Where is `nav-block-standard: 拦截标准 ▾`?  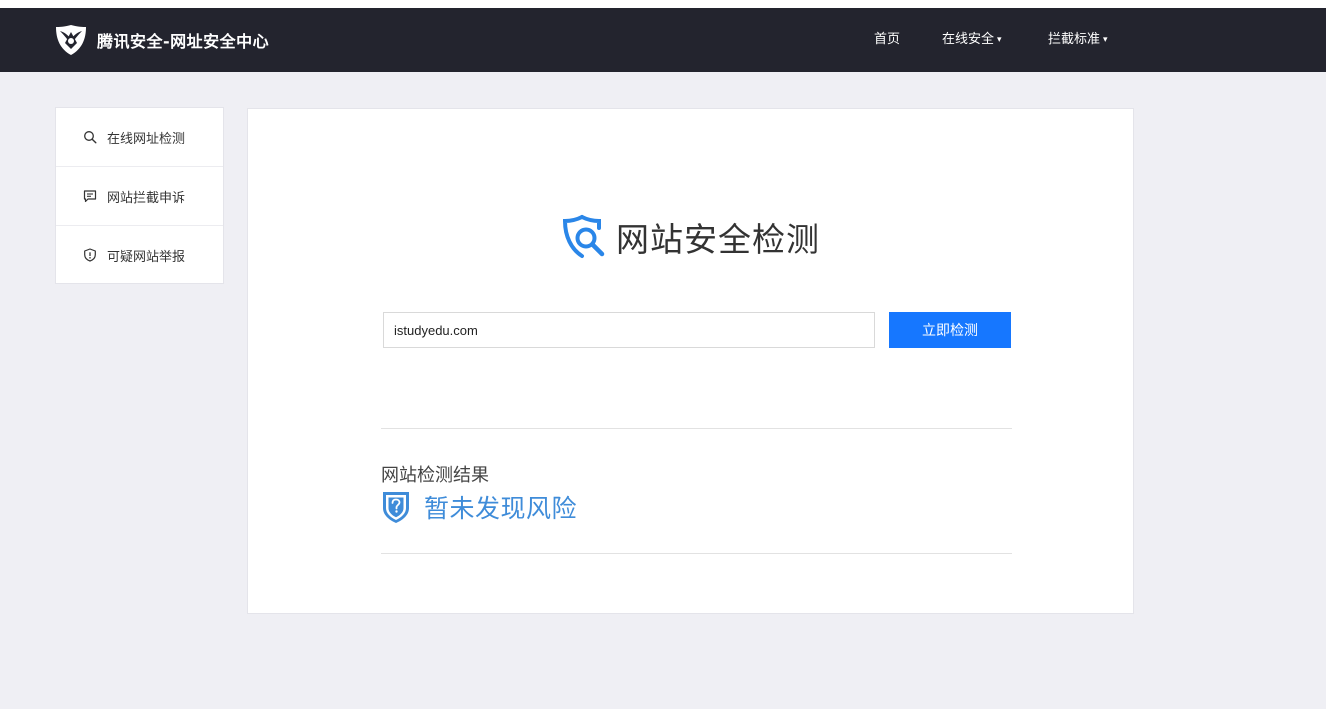
nav-block-standard: 拦截标准 ▾ is located at coordinates (1078, 40).